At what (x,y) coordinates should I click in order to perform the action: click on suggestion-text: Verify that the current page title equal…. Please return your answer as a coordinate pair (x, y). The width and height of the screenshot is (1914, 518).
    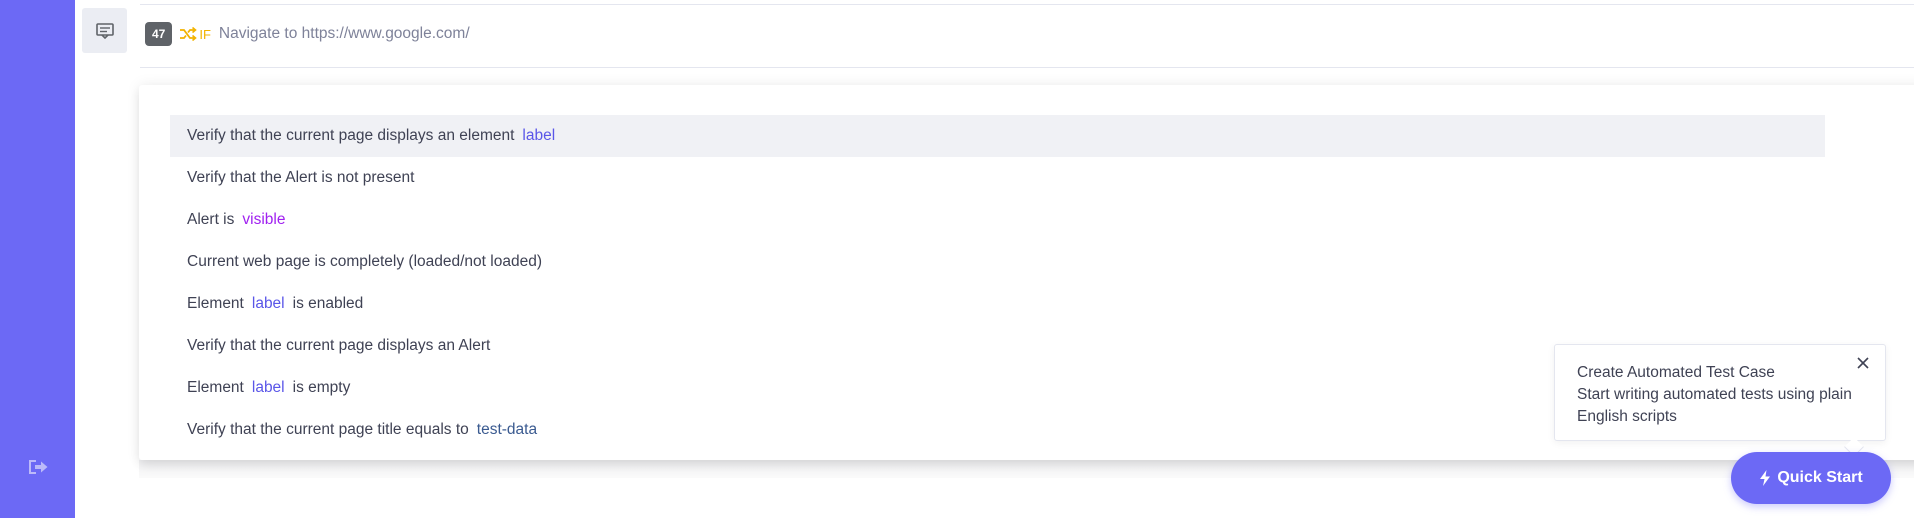
    Looking at the image, I should click on (328, 429).